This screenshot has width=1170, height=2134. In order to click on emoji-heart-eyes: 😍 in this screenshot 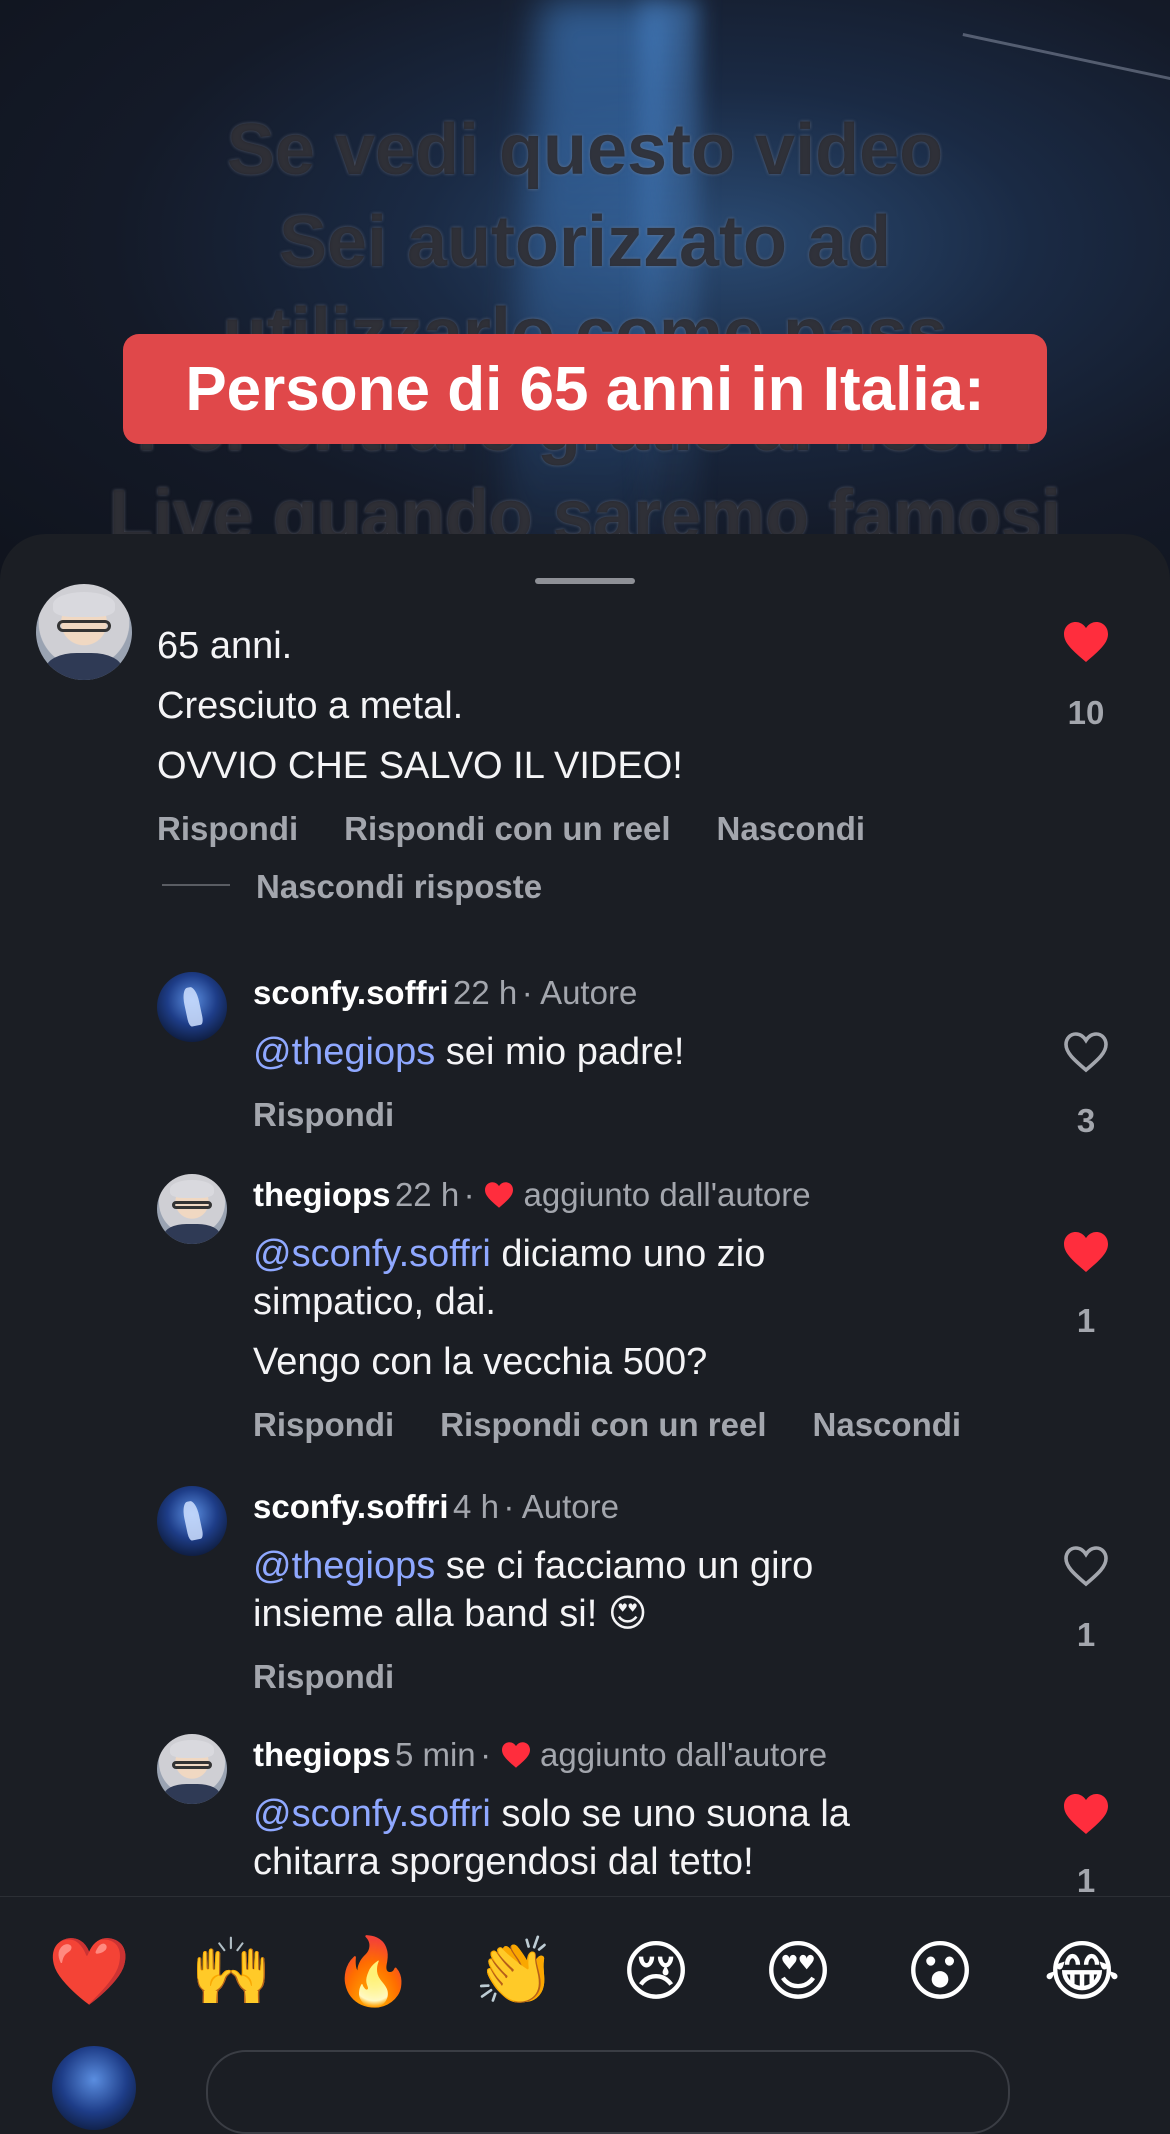, I will do `click(798, 1971)`.